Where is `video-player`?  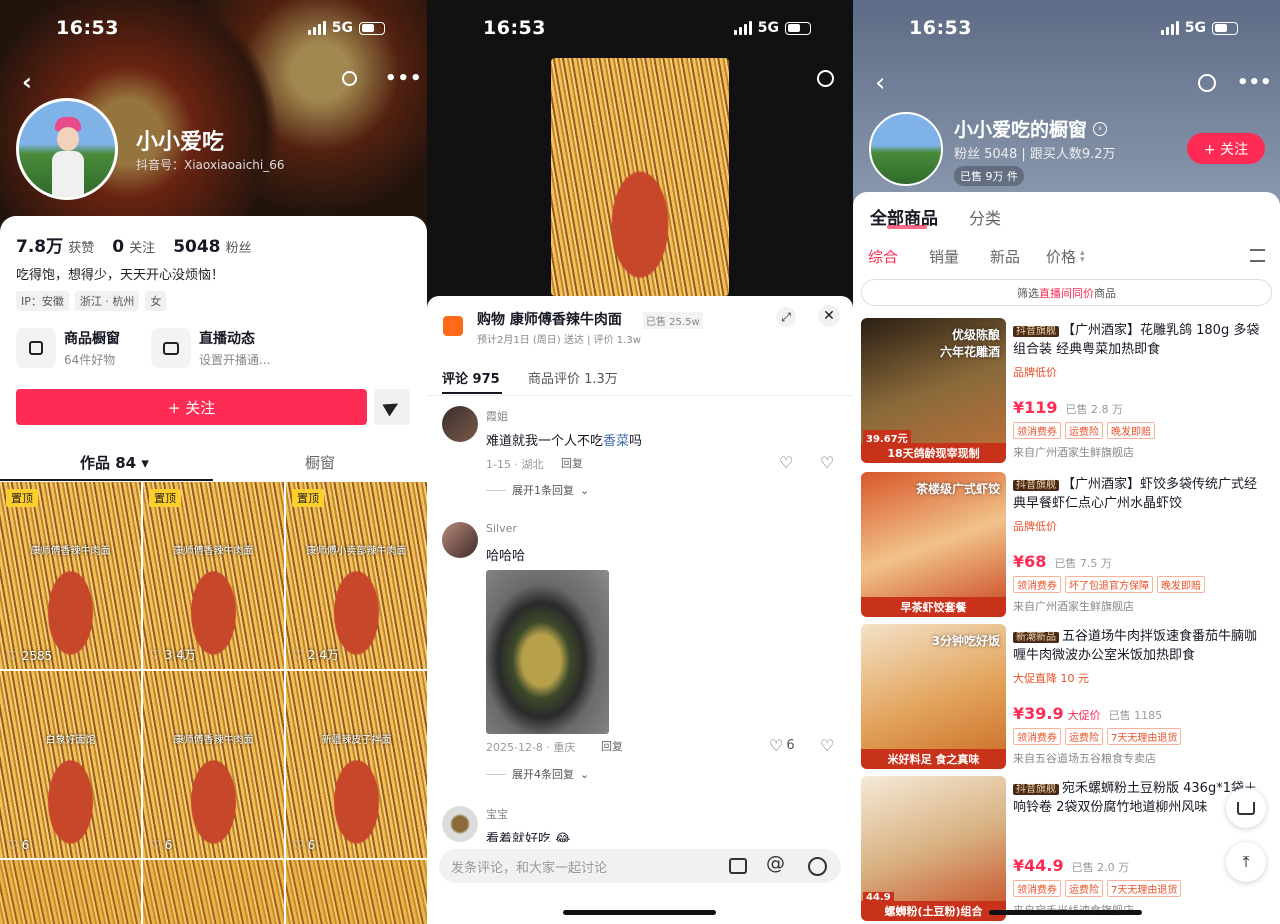 video-player is located at coordinates (640, 177).